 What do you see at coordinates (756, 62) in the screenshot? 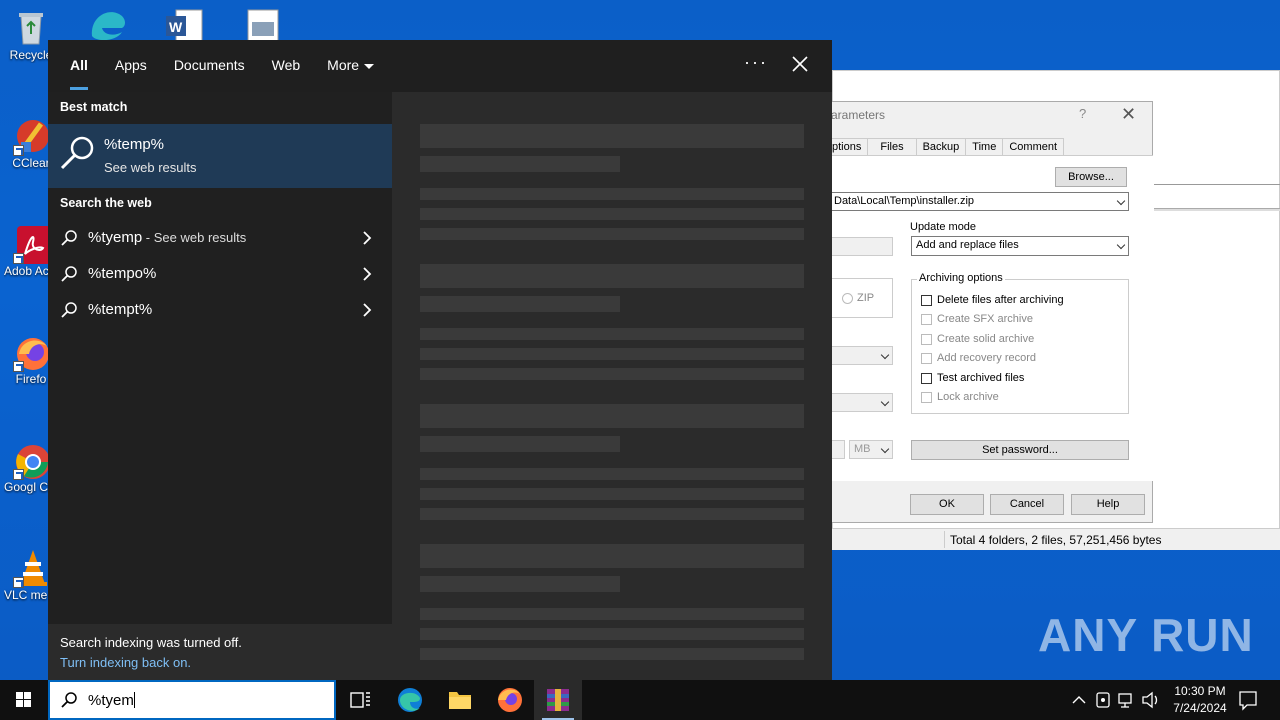
I see `more-options-icon: ···` at bounding box center [756, 62].